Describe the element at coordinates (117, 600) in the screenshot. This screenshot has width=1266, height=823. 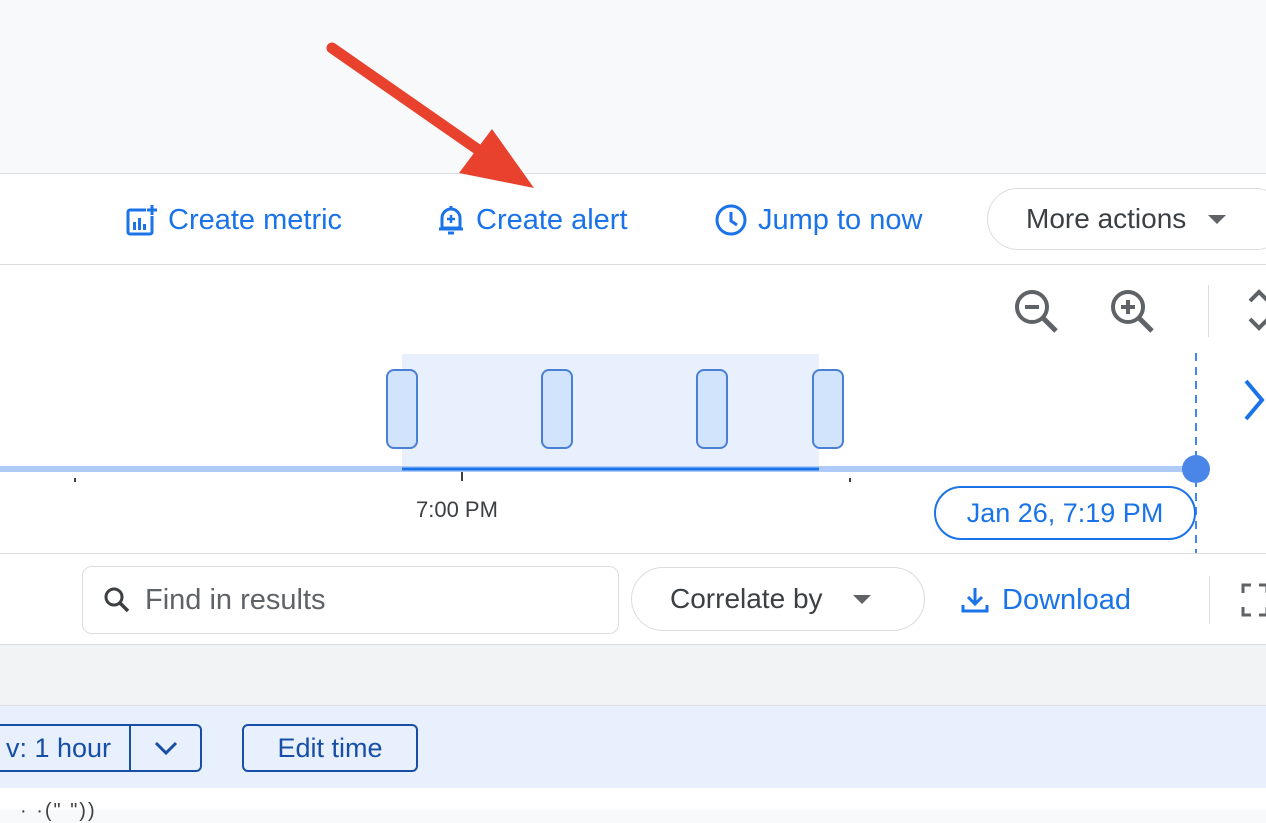
I see `search-icon` at that location.